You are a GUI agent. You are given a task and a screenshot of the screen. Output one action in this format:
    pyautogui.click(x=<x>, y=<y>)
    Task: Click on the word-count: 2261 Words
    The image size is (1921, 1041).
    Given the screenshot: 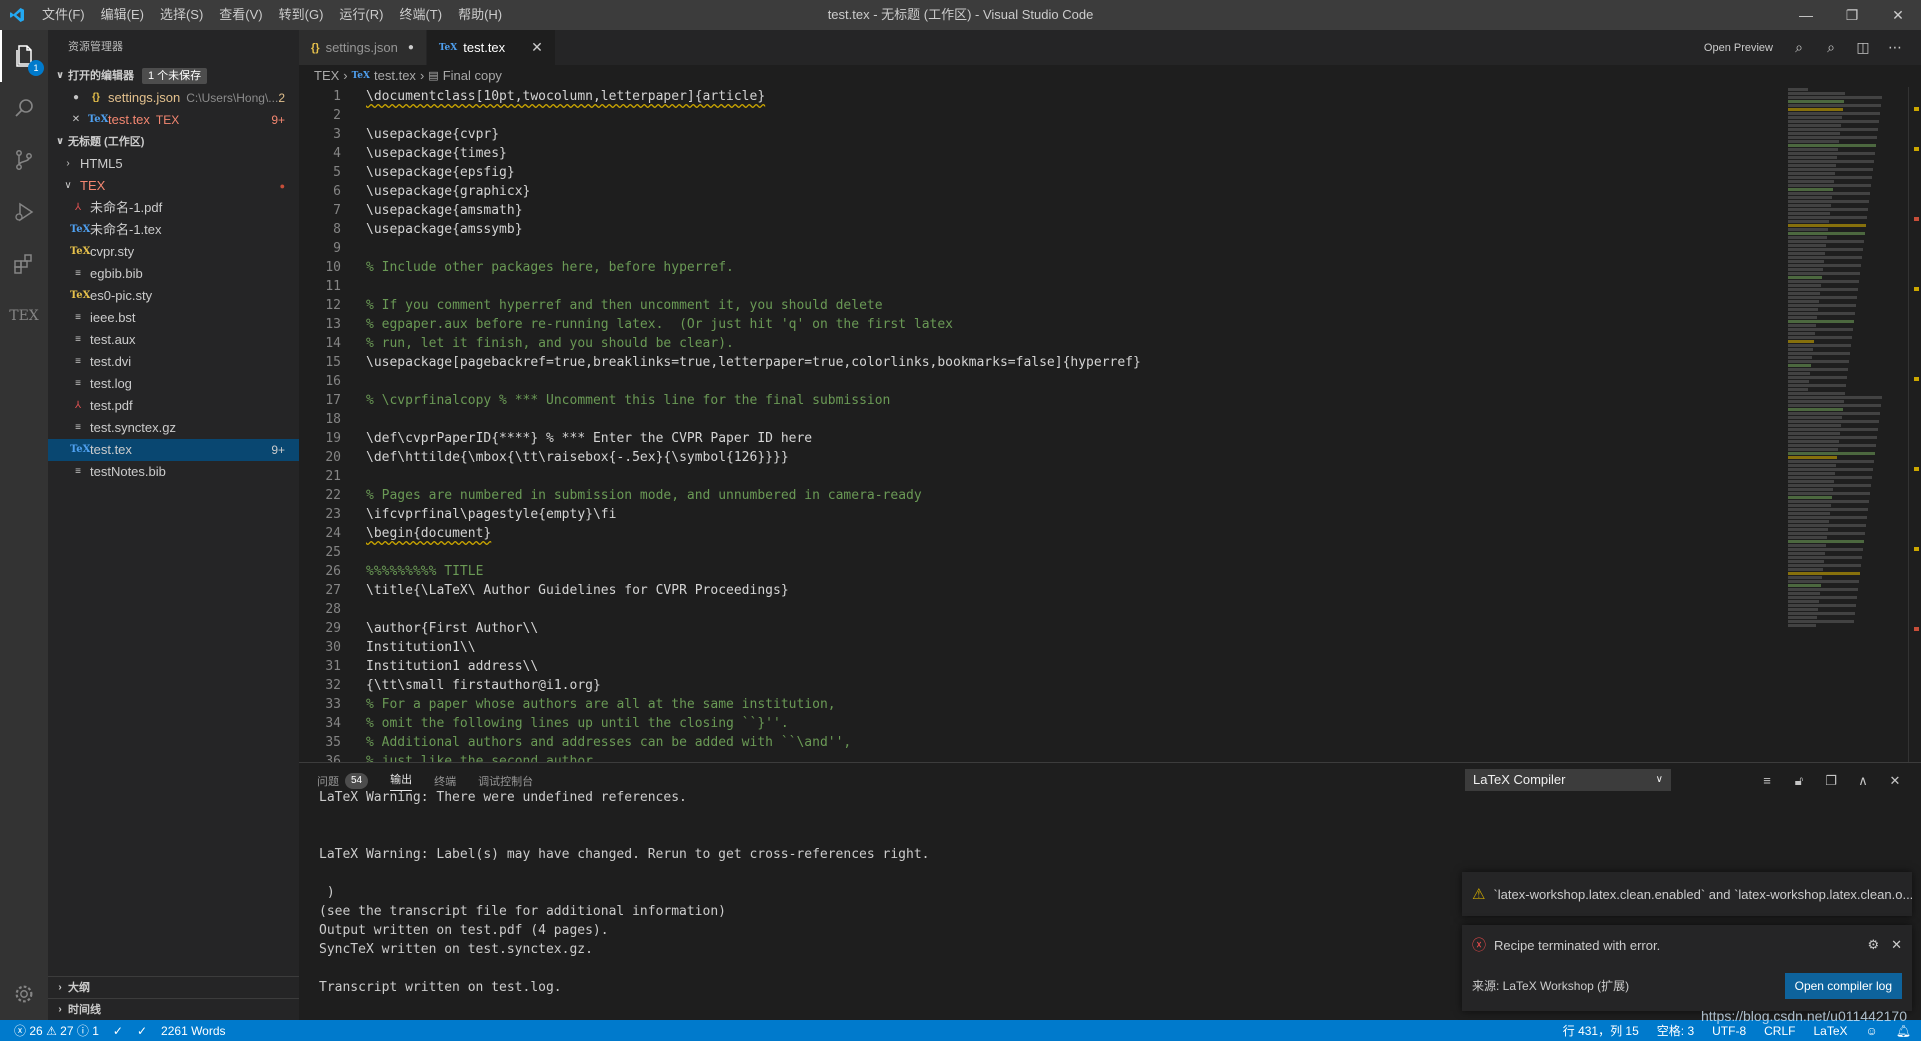 What is the action you would take?
    pyautogui.click(x=193, y=1031)
    